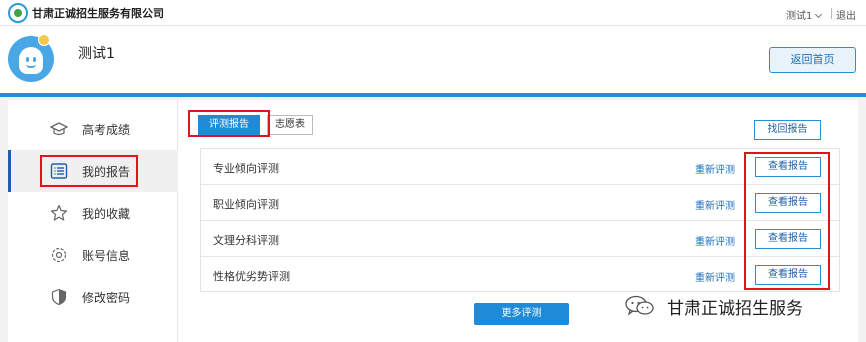  Describe the element at coordinates (106, 214) in the screenshot. I see `sidebar-item-label: 我的收藏` at that location.